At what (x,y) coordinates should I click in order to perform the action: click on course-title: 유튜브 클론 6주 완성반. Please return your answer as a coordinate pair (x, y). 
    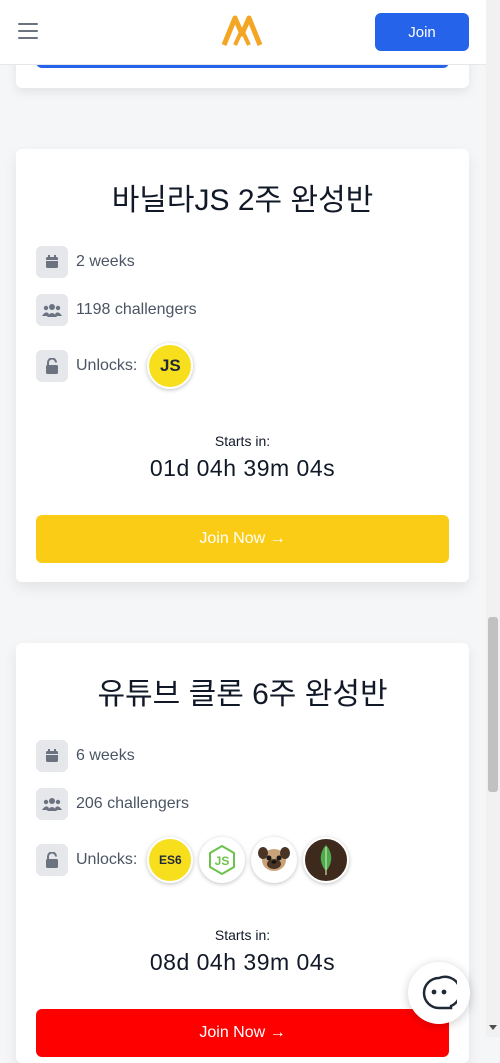
    Looking at the image, I should click on (242, 694).